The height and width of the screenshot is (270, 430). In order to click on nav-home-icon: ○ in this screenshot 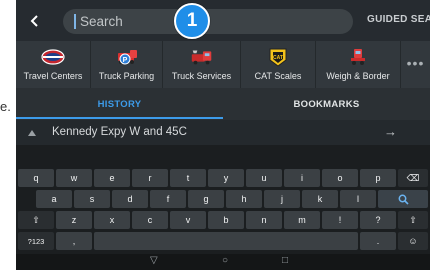, I will do `click(225, 260)`.